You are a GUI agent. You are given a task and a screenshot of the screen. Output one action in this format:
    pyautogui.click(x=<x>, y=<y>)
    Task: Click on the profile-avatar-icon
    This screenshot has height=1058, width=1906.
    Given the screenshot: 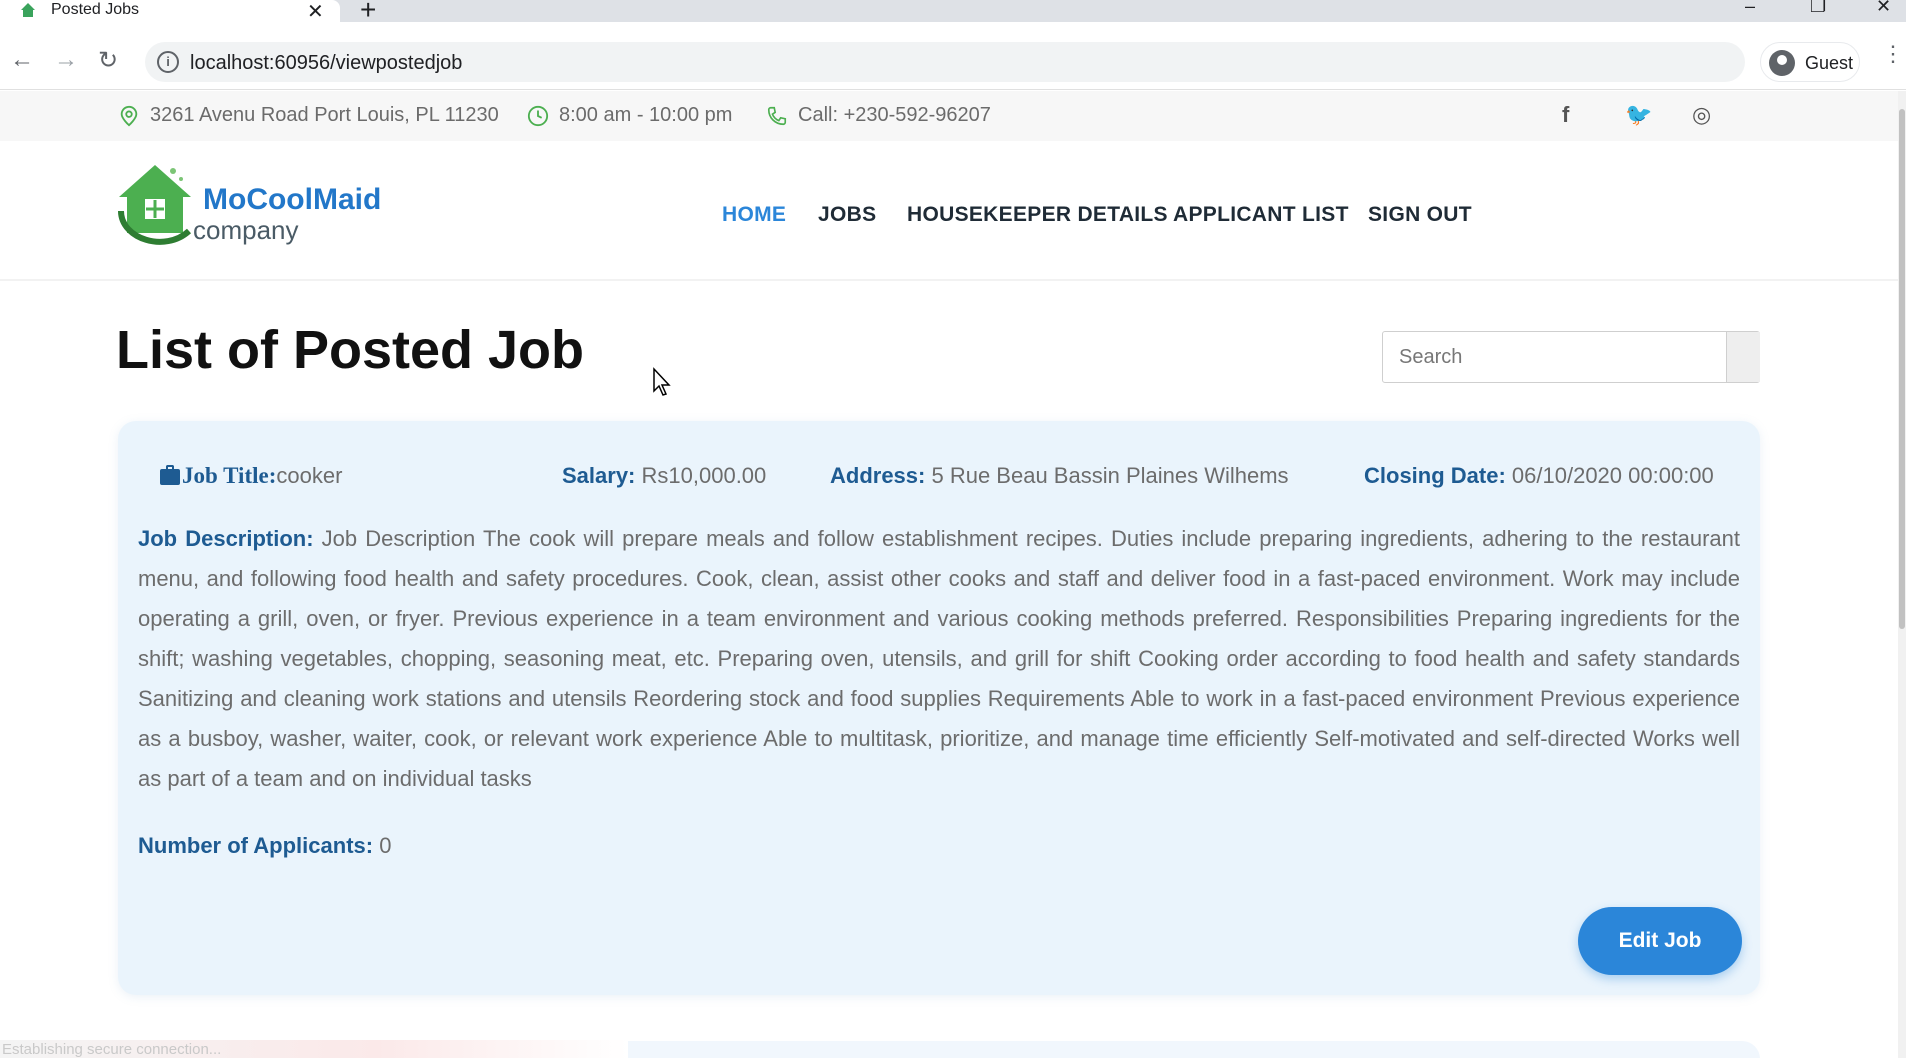 What is the action you would take?
    pyautogui.click(x=1782, y=63)
    